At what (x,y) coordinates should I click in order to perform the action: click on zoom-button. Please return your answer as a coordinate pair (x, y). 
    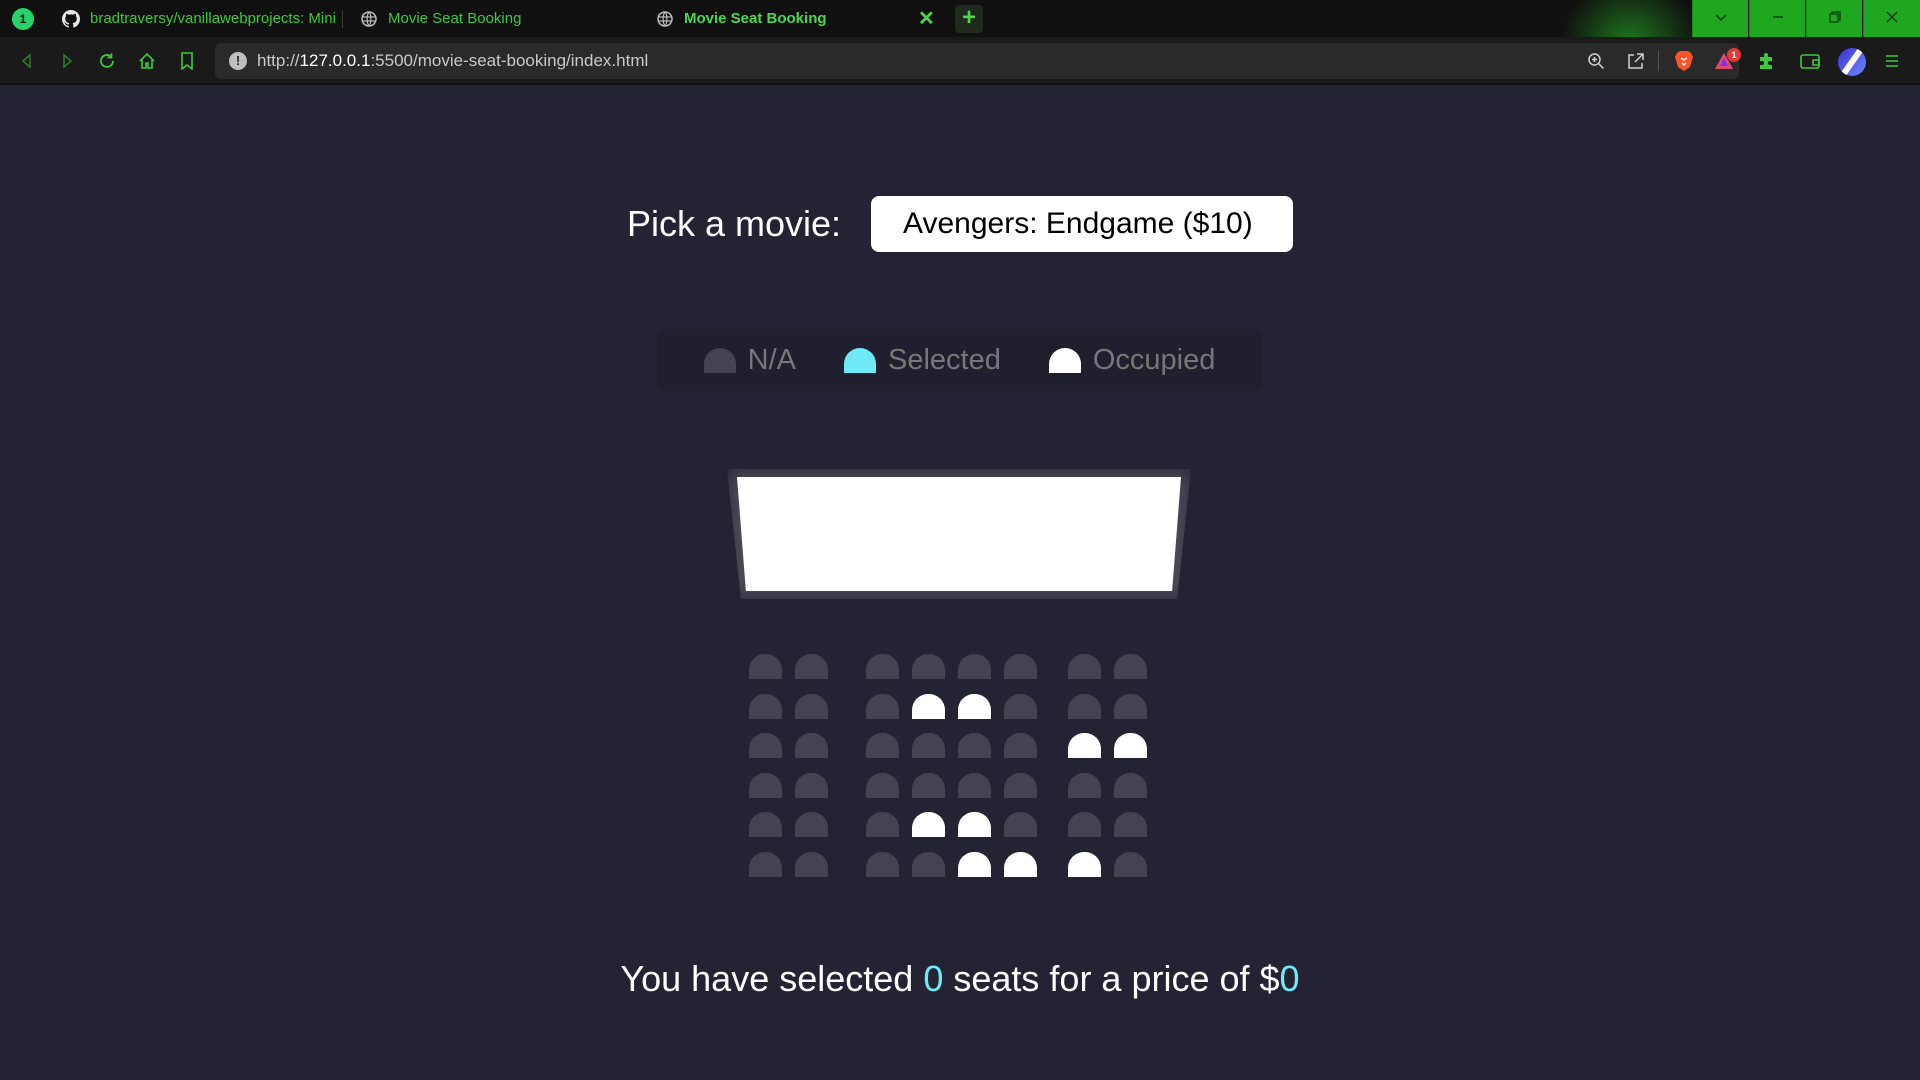
    Looking at the image, I should click on (1596, 61).